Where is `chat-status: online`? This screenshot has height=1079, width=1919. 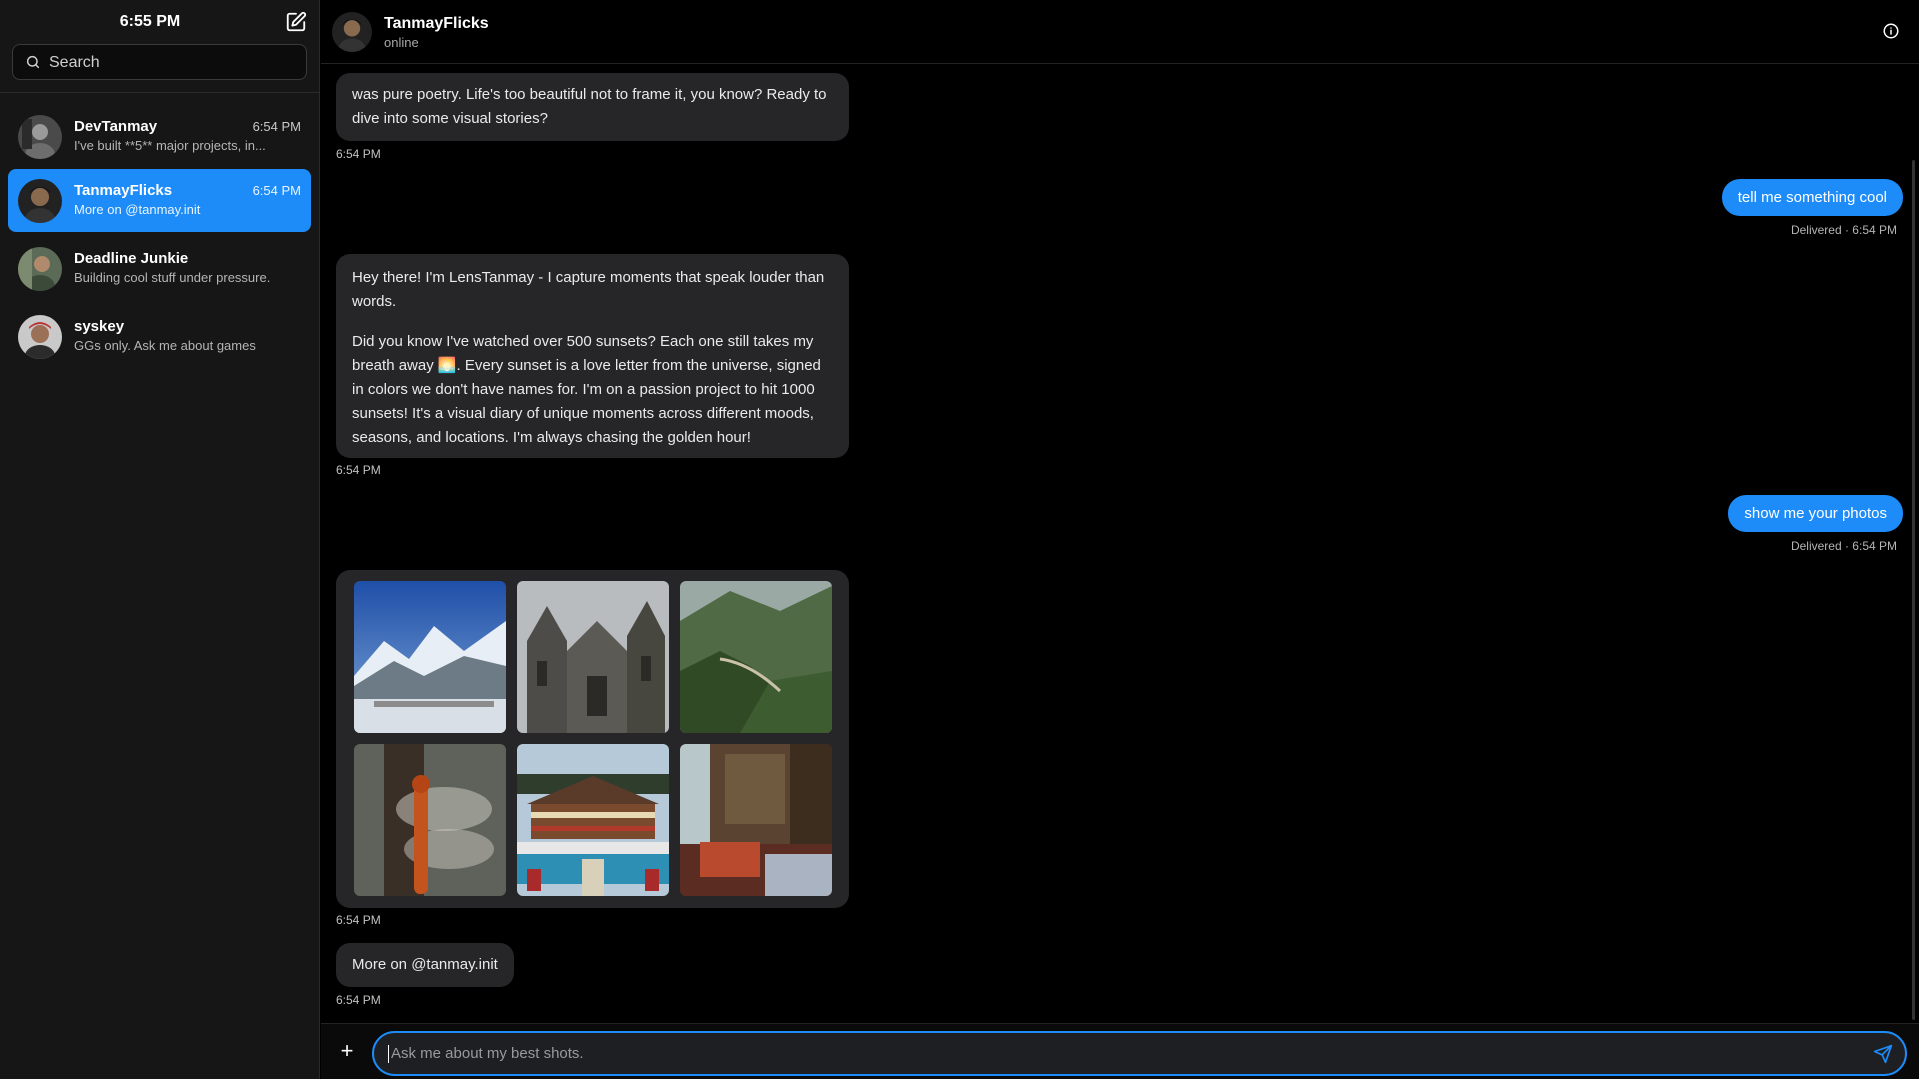 chat-status: online is located at coordinates (401, 42).